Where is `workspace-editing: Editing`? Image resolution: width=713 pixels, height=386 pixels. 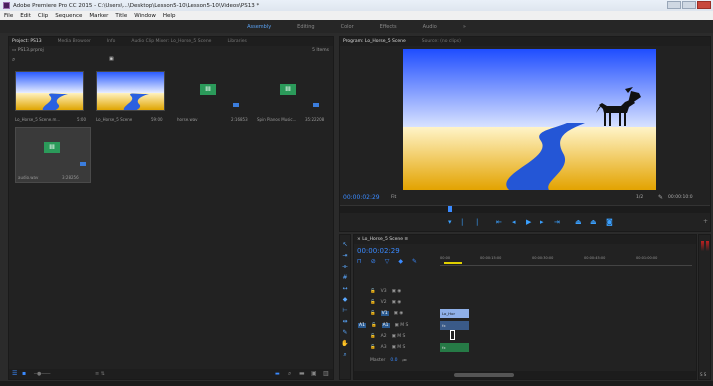 workspace-editing: Editing is located at coordinates (305, 27).